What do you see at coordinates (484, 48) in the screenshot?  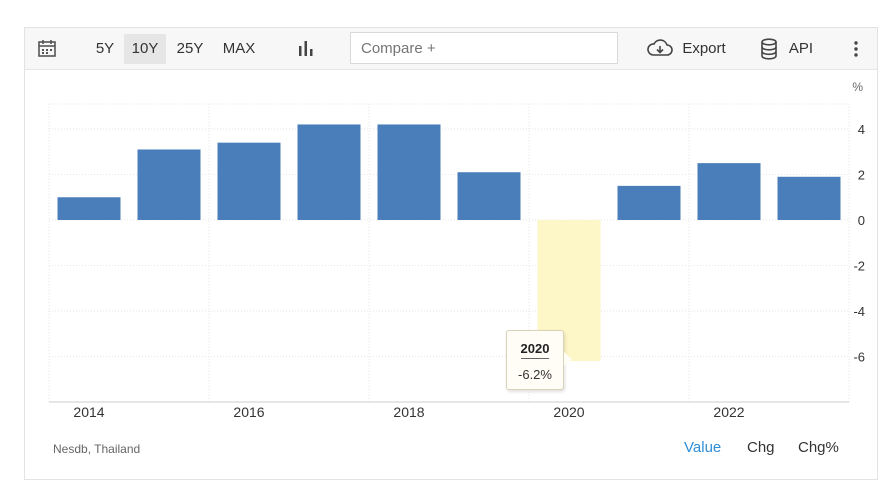 I see `compare-input` at bounding box center [484, 48].